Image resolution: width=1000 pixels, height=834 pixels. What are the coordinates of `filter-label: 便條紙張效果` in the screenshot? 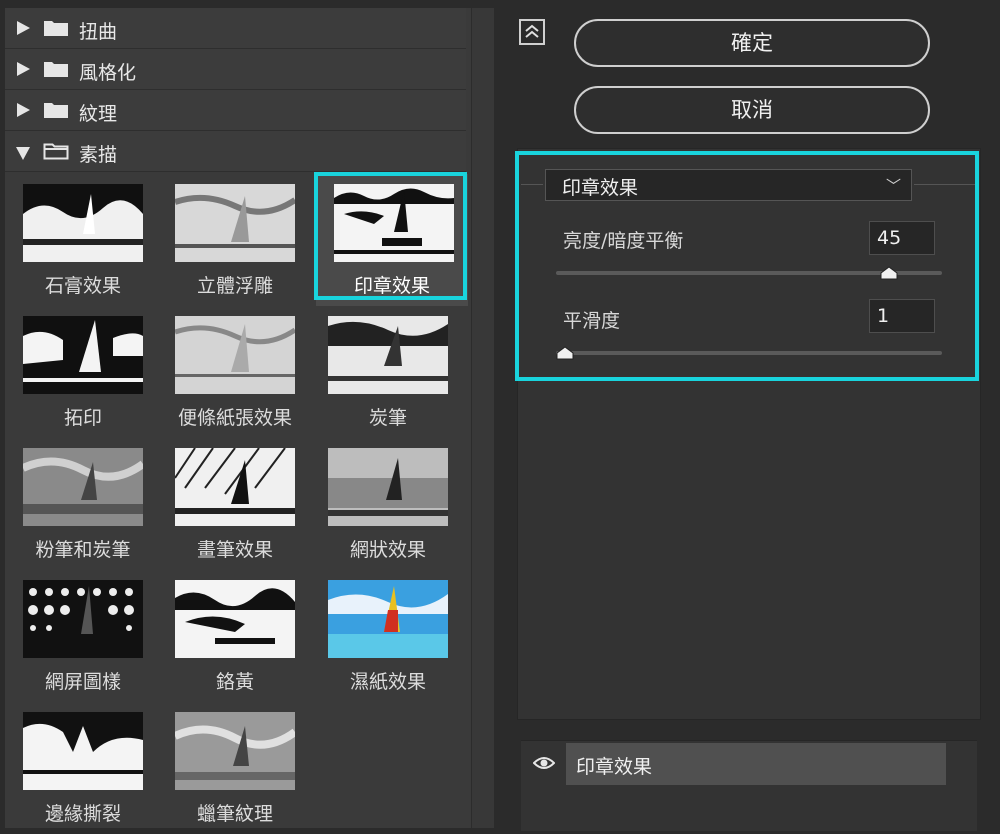 It's located at (234, 418).